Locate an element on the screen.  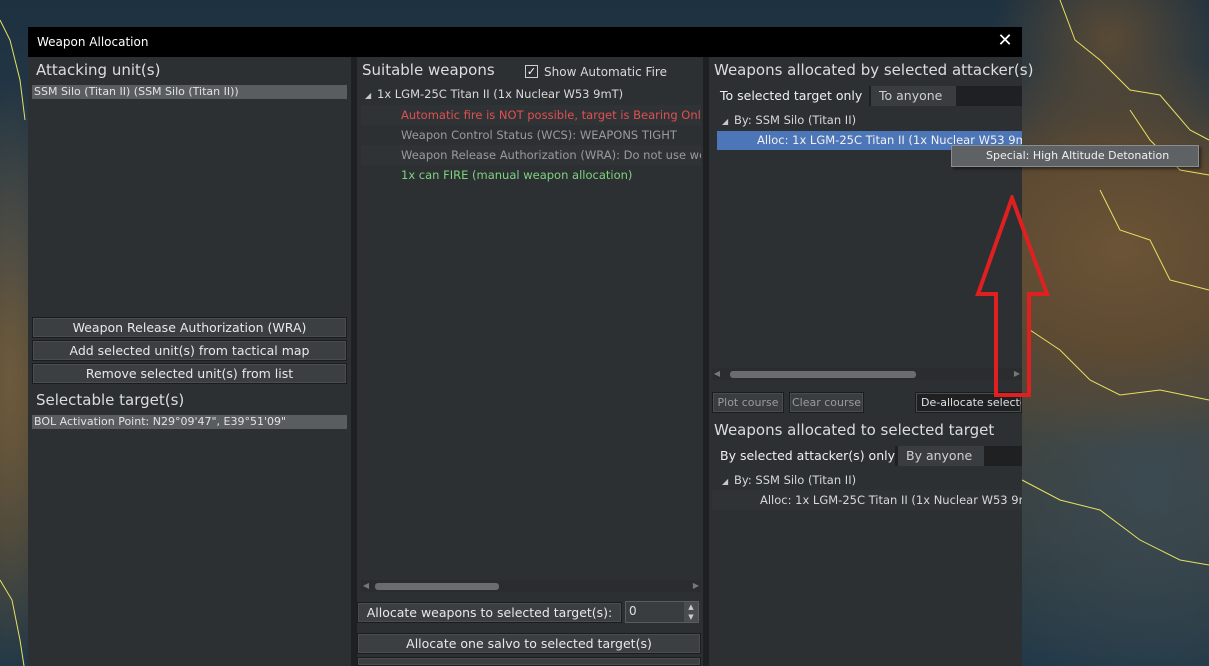
attacker-group-label: By: SSM Silo (Titan II) is located at coordinates (795, 120).